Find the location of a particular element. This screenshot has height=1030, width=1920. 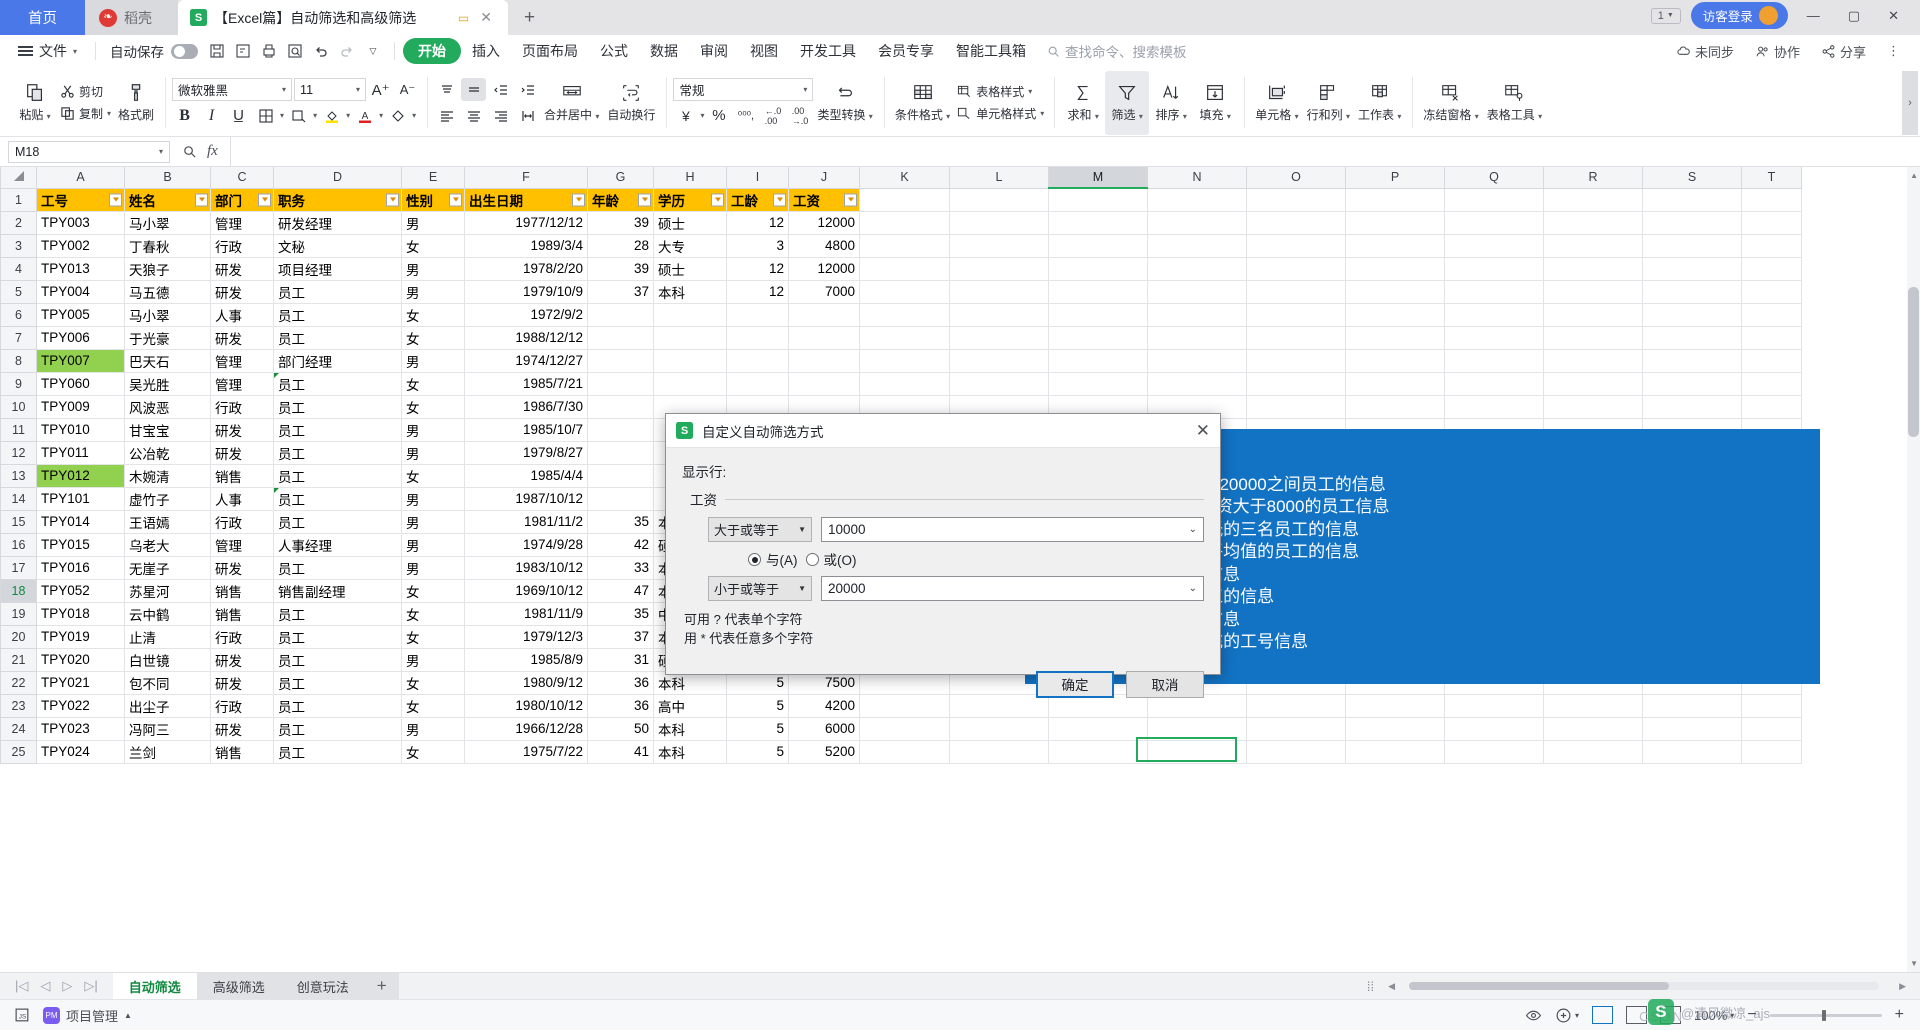

cell-T10 is located at coordinates (1771, 406).